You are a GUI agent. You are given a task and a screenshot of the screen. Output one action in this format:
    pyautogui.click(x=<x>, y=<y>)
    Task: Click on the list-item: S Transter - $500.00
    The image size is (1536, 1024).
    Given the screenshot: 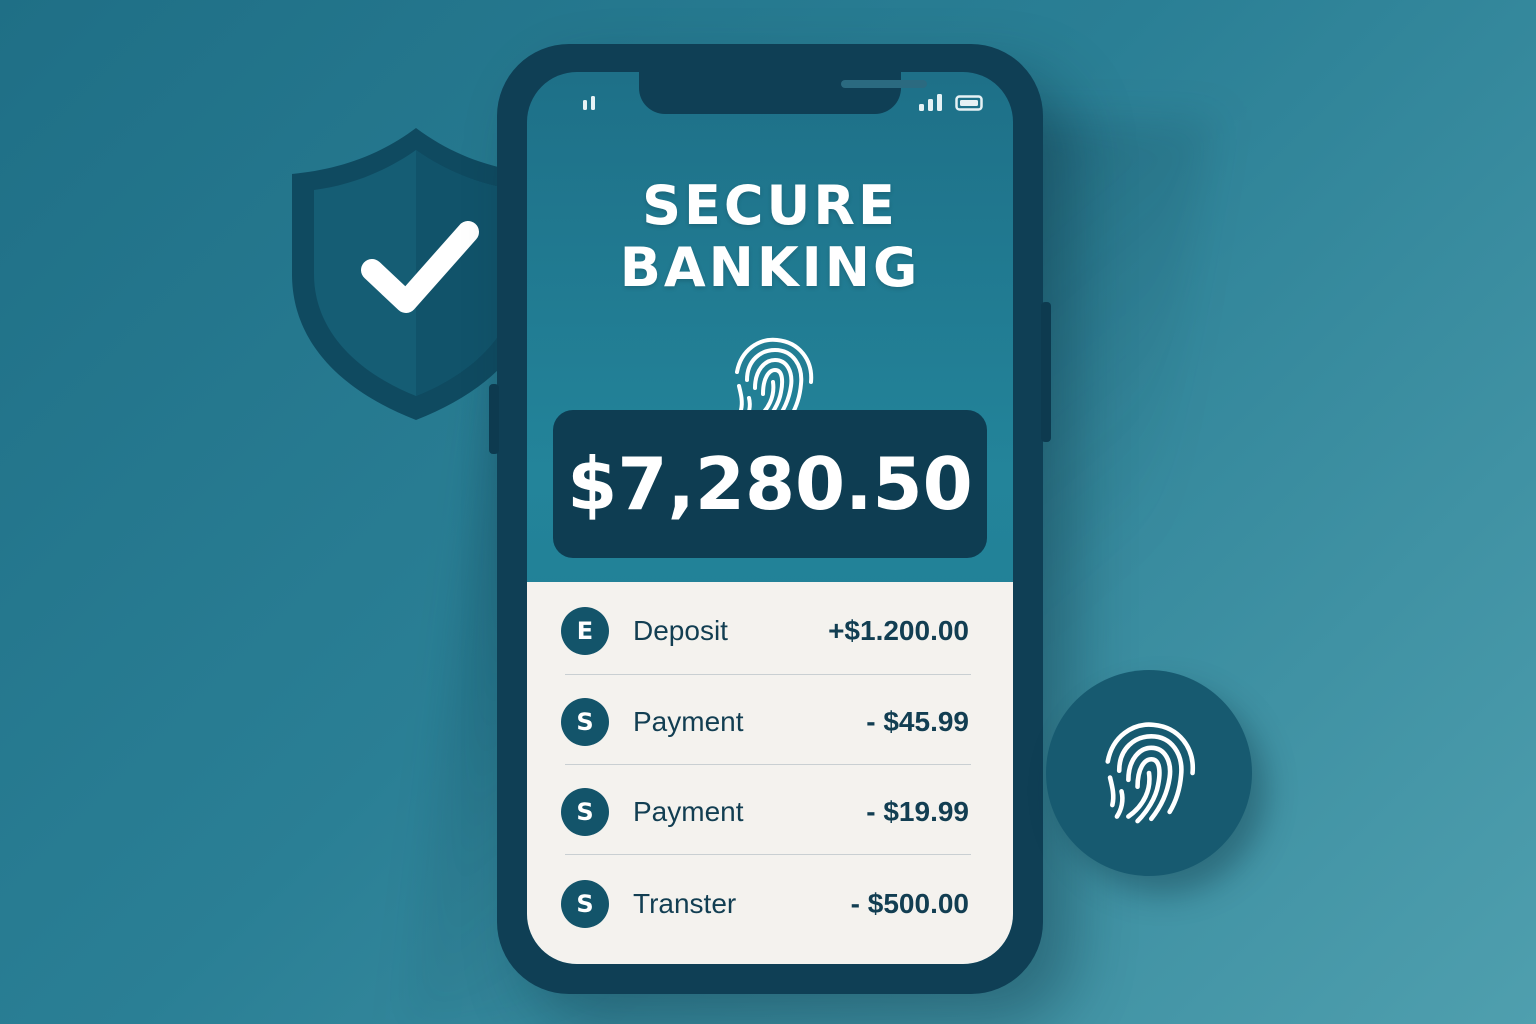 What is the action you would take?
    pyautogui.click(x=765, y=904)
    